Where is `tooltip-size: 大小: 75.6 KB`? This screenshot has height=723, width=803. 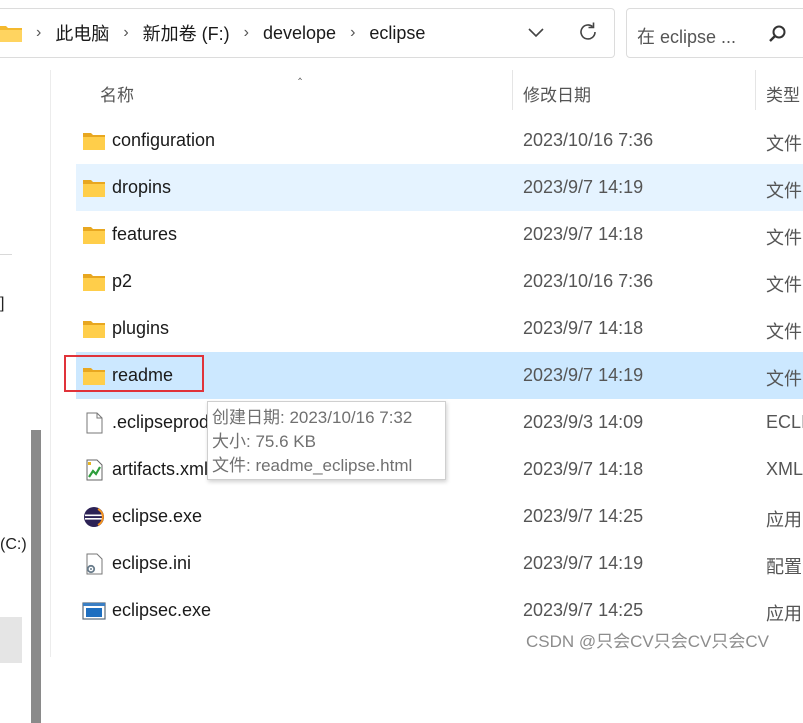 tooltip-size: 大小: 75.6 KB is located at coordinates (264, 441).